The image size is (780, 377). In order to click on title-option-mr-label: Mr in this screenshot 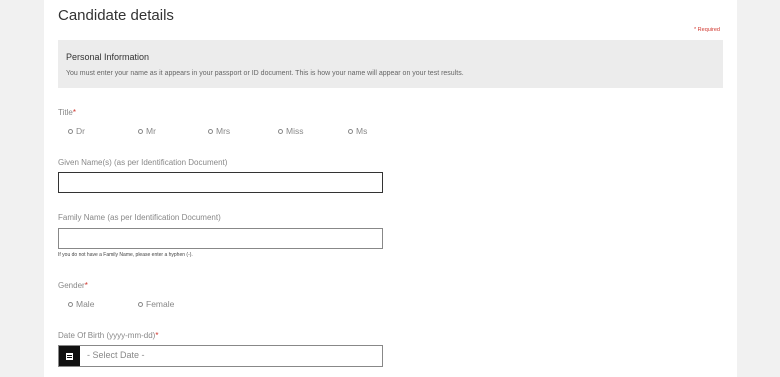, I will do `click(151, 131)`.